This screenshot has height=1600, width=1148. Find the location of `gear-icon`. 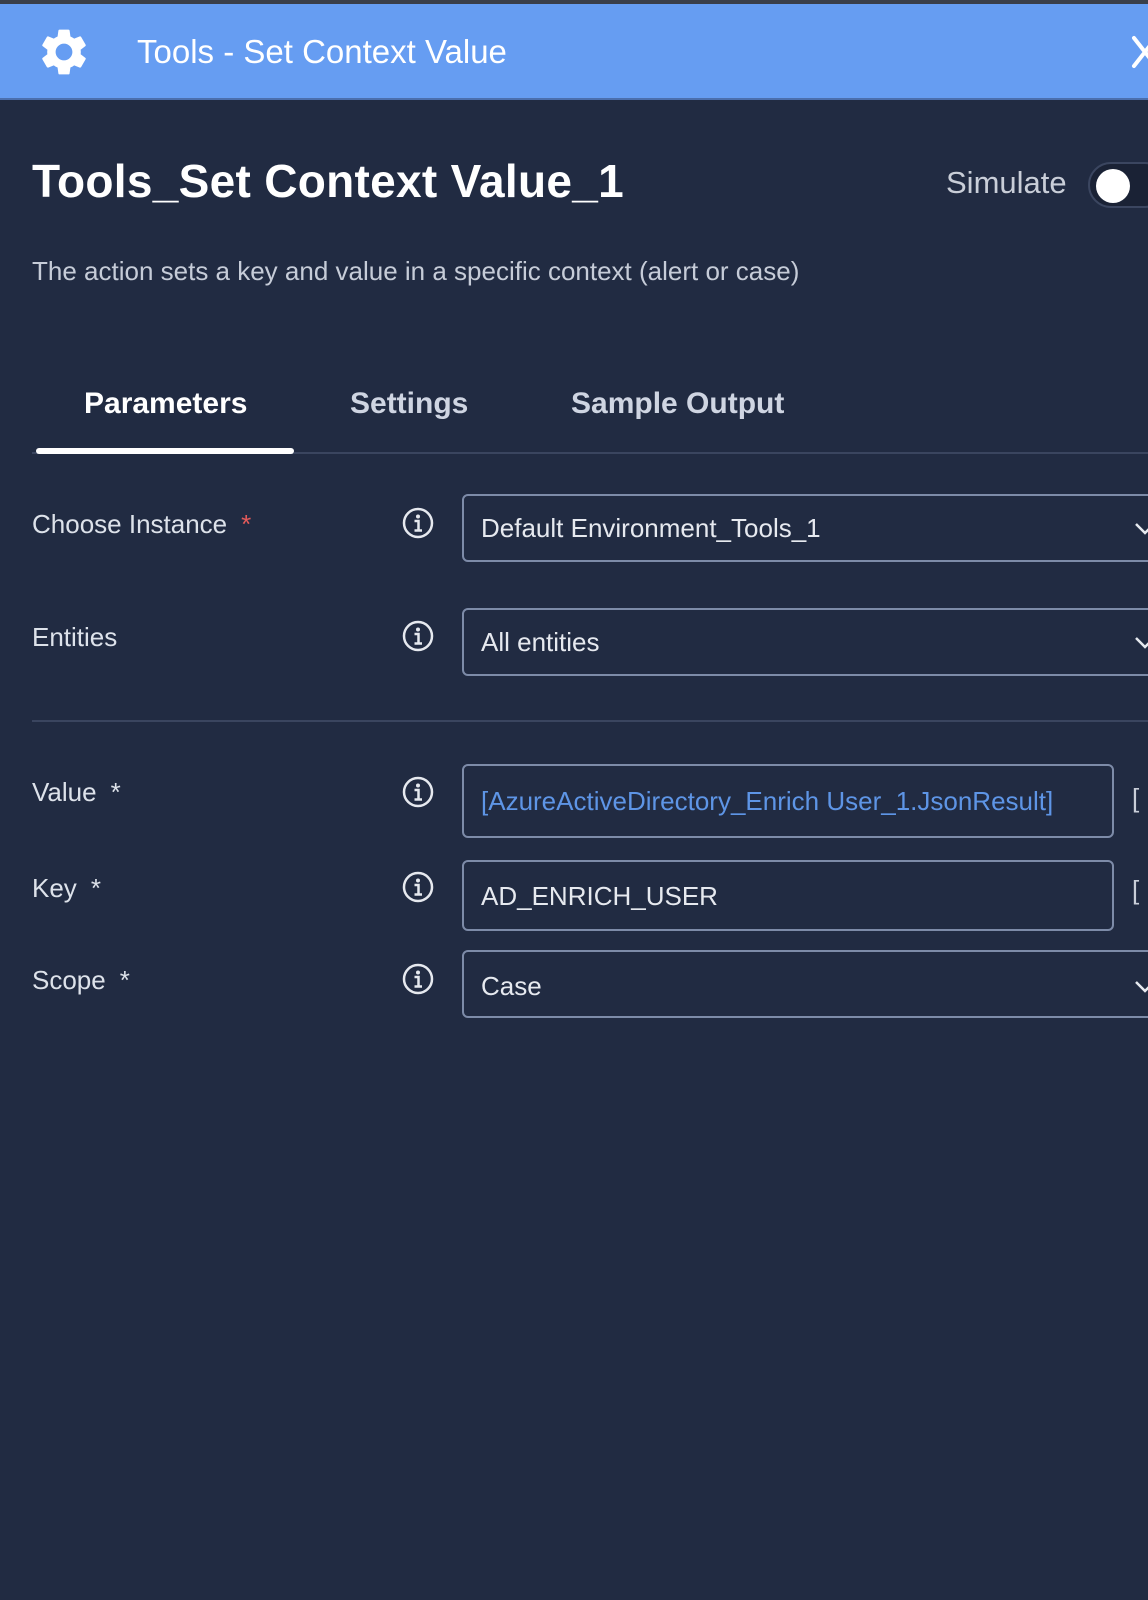

gear-icon is located at coordinates (64, 52).